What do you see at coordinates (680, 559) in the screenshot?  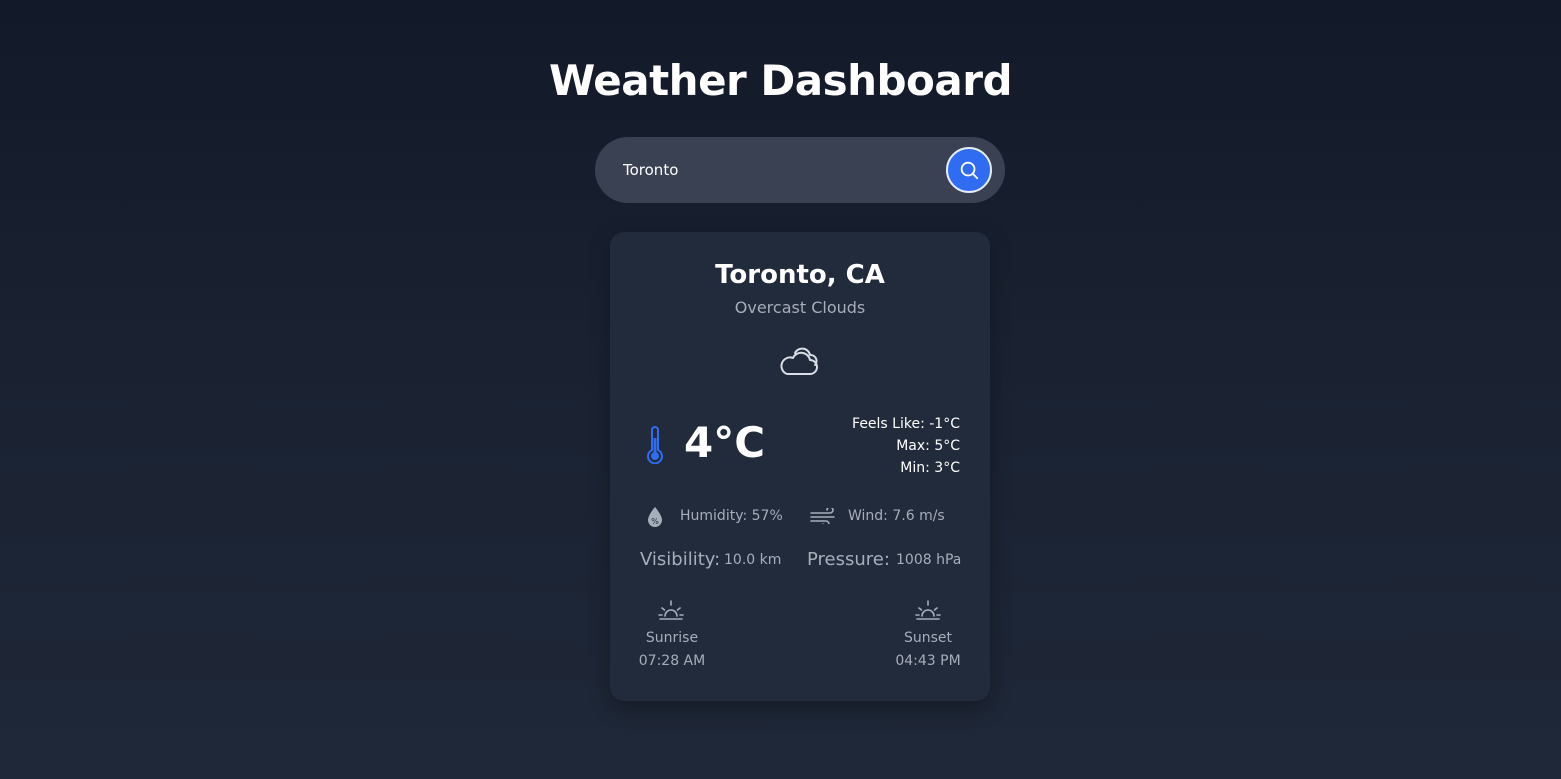 I see `visibility-label: Visibility:` at bounding box center [680, 559].